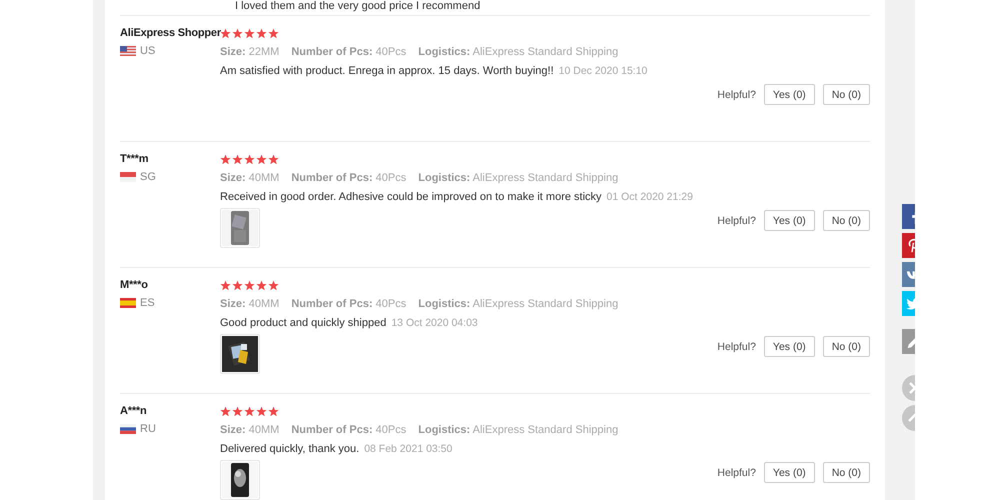 The width and height of the screenshot is (1000, 500). I want to click on review-date: 08 Feb 2021 03:50, so click(408, 449).